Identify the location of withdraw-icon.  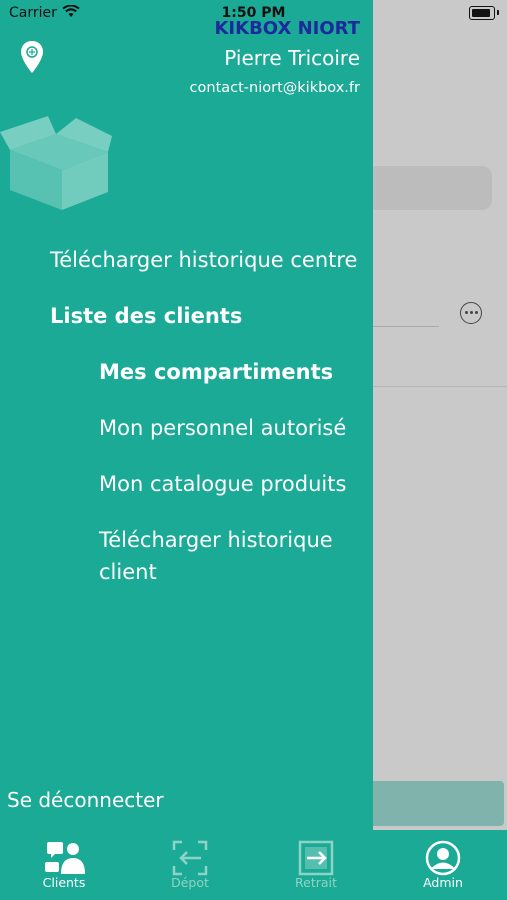
(316, 858).